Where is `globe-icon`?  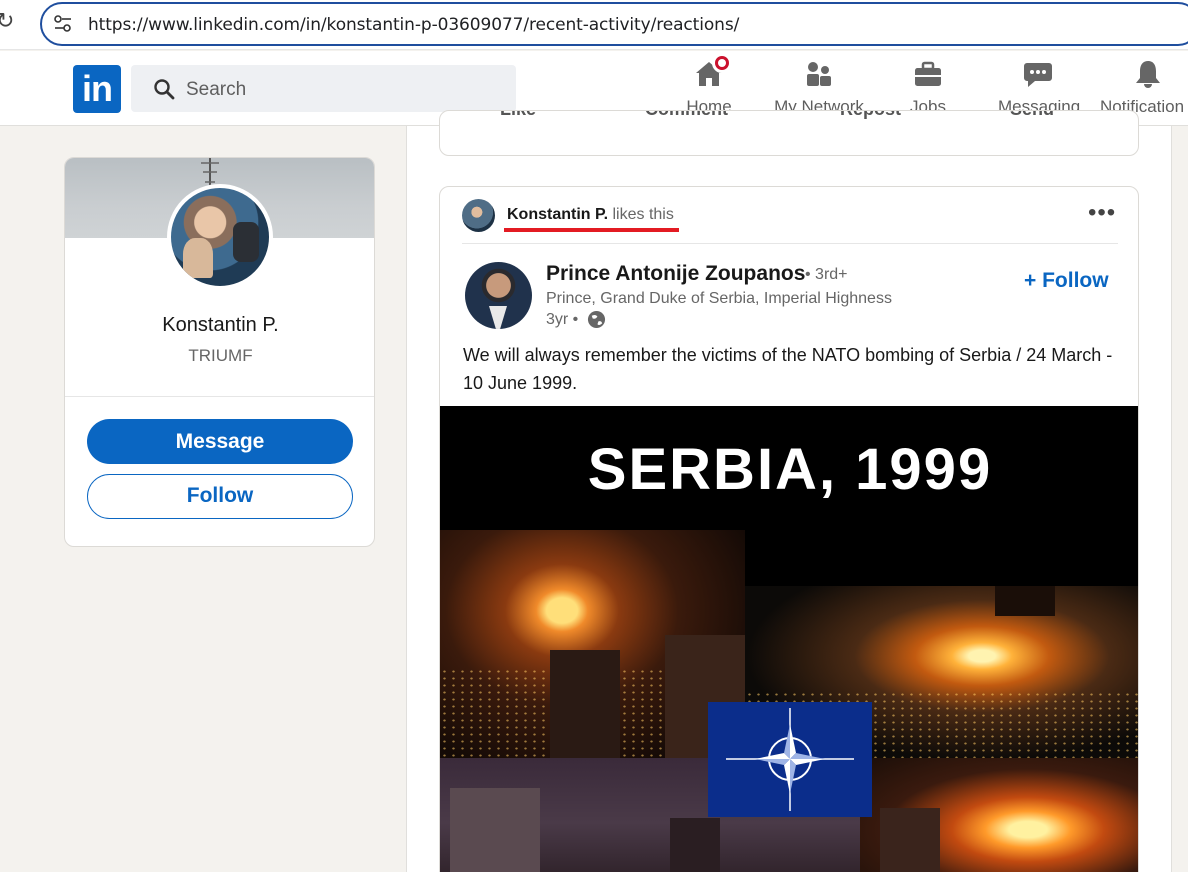 globe-icon is located at coordinates (596, 319).